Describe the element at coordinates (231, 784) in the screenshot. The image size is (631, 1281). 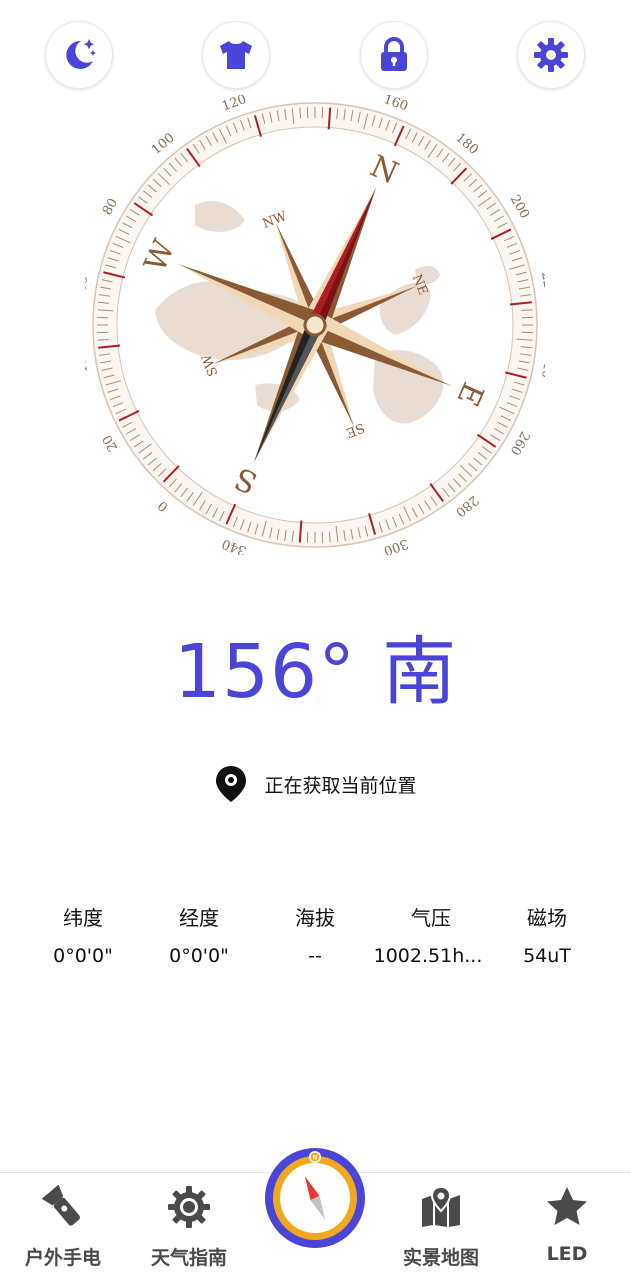
I see `location-pin-icon` at that location.